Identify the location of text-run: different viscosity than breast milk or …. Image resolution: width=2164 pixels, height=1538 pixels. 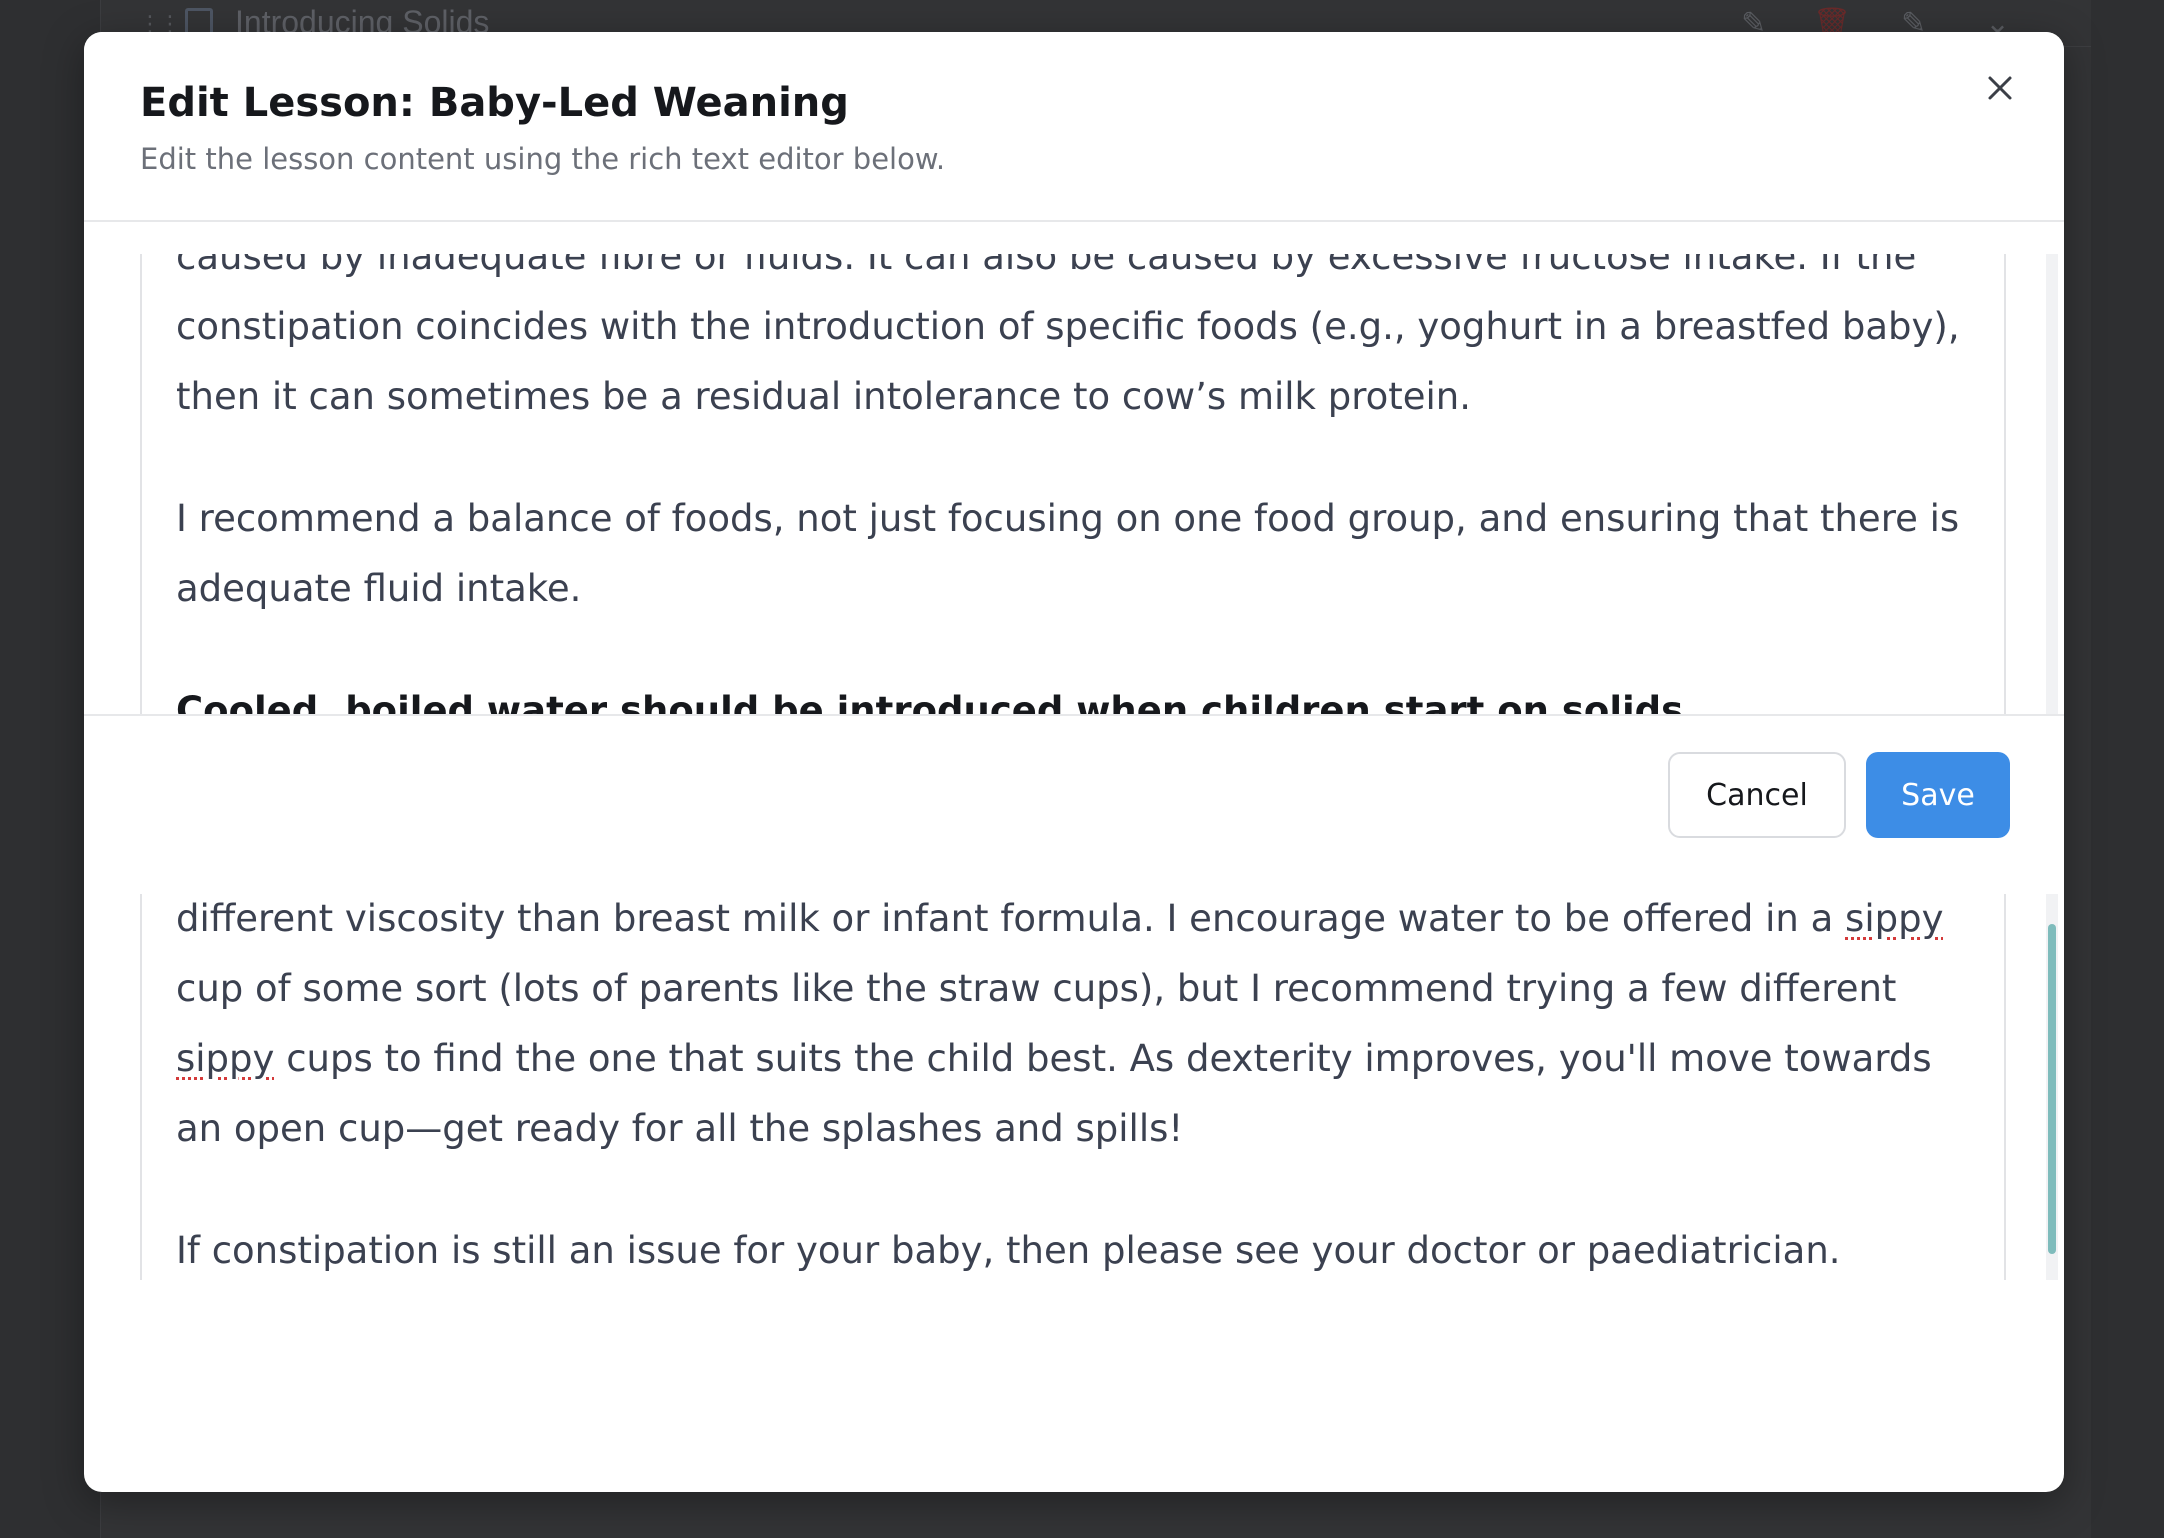
(1011, 918).